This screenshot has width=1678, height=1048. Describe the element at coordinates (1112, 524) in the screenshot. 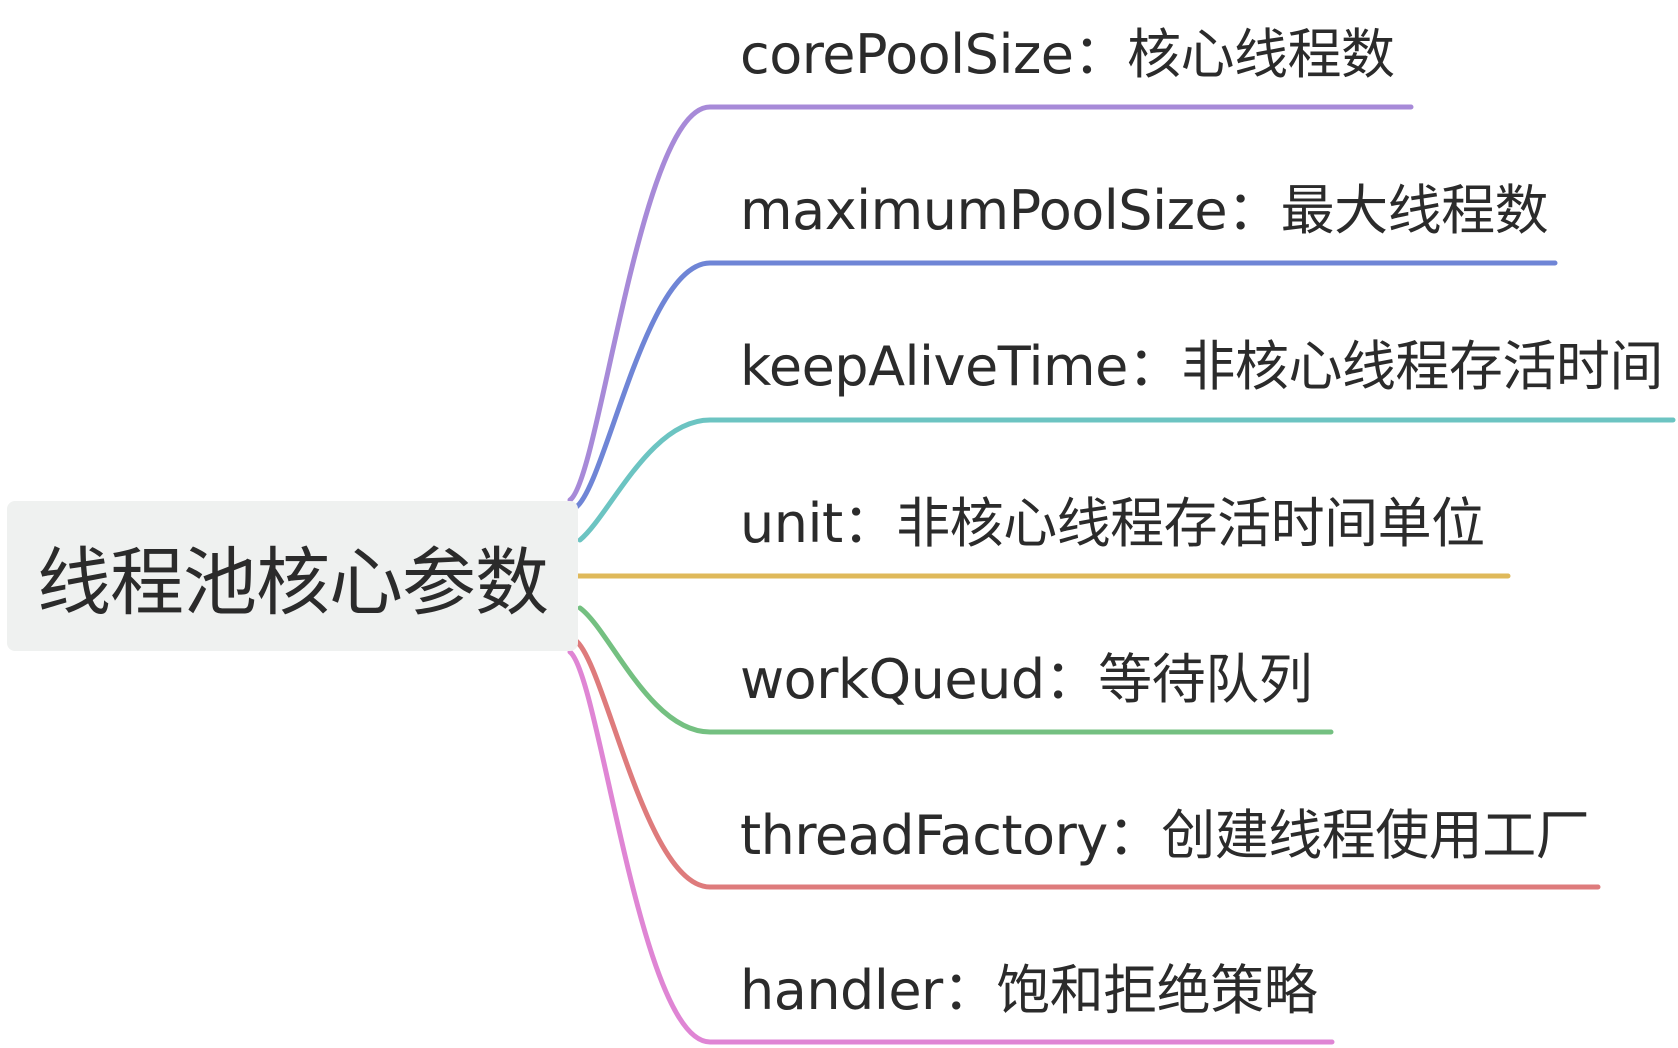

I see `branch-node-unit: unit：非核心线程存活时间单位` at that location.